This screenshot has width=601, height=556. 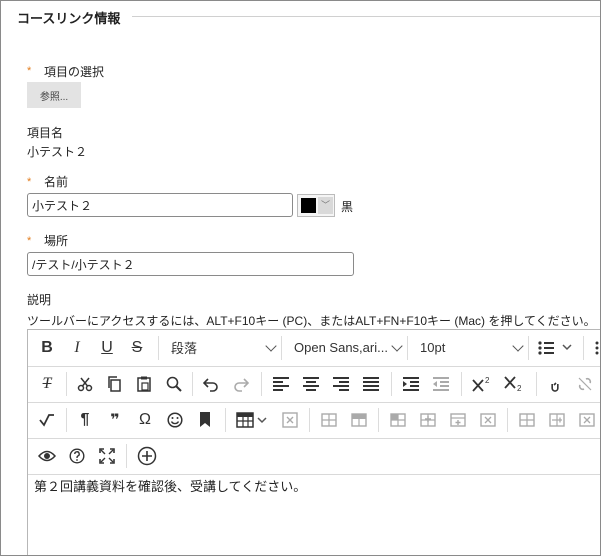 I want to click on editor-content: 第２回講義資料を確認後、受講してください。, so click(x=170, y=485).